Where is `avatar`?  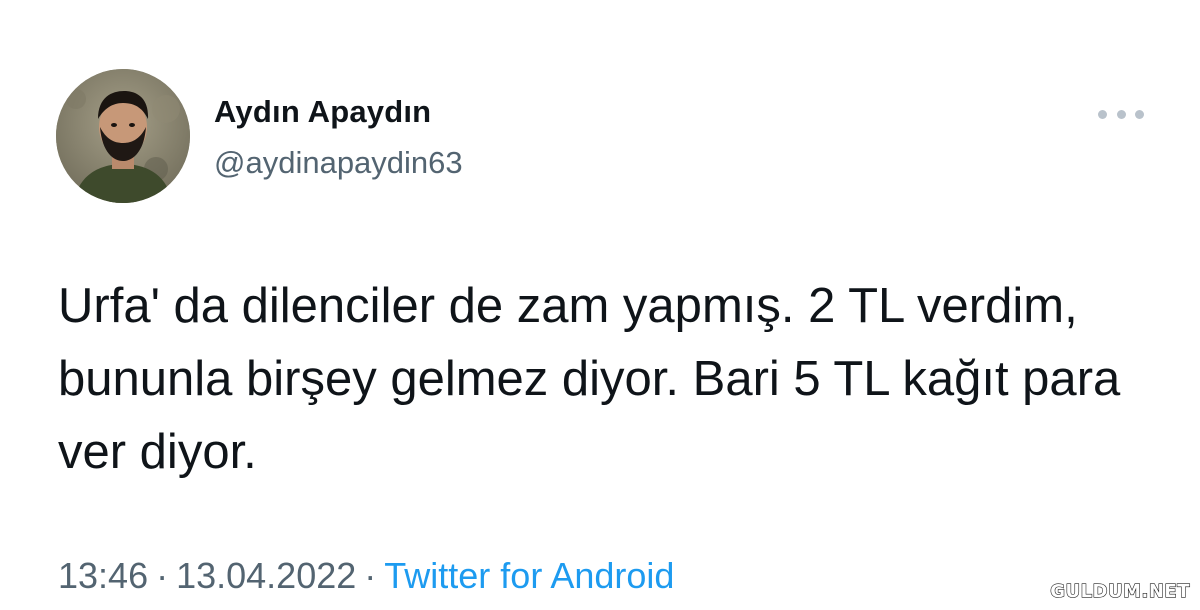
avatar is located at coordinates (123, 136).